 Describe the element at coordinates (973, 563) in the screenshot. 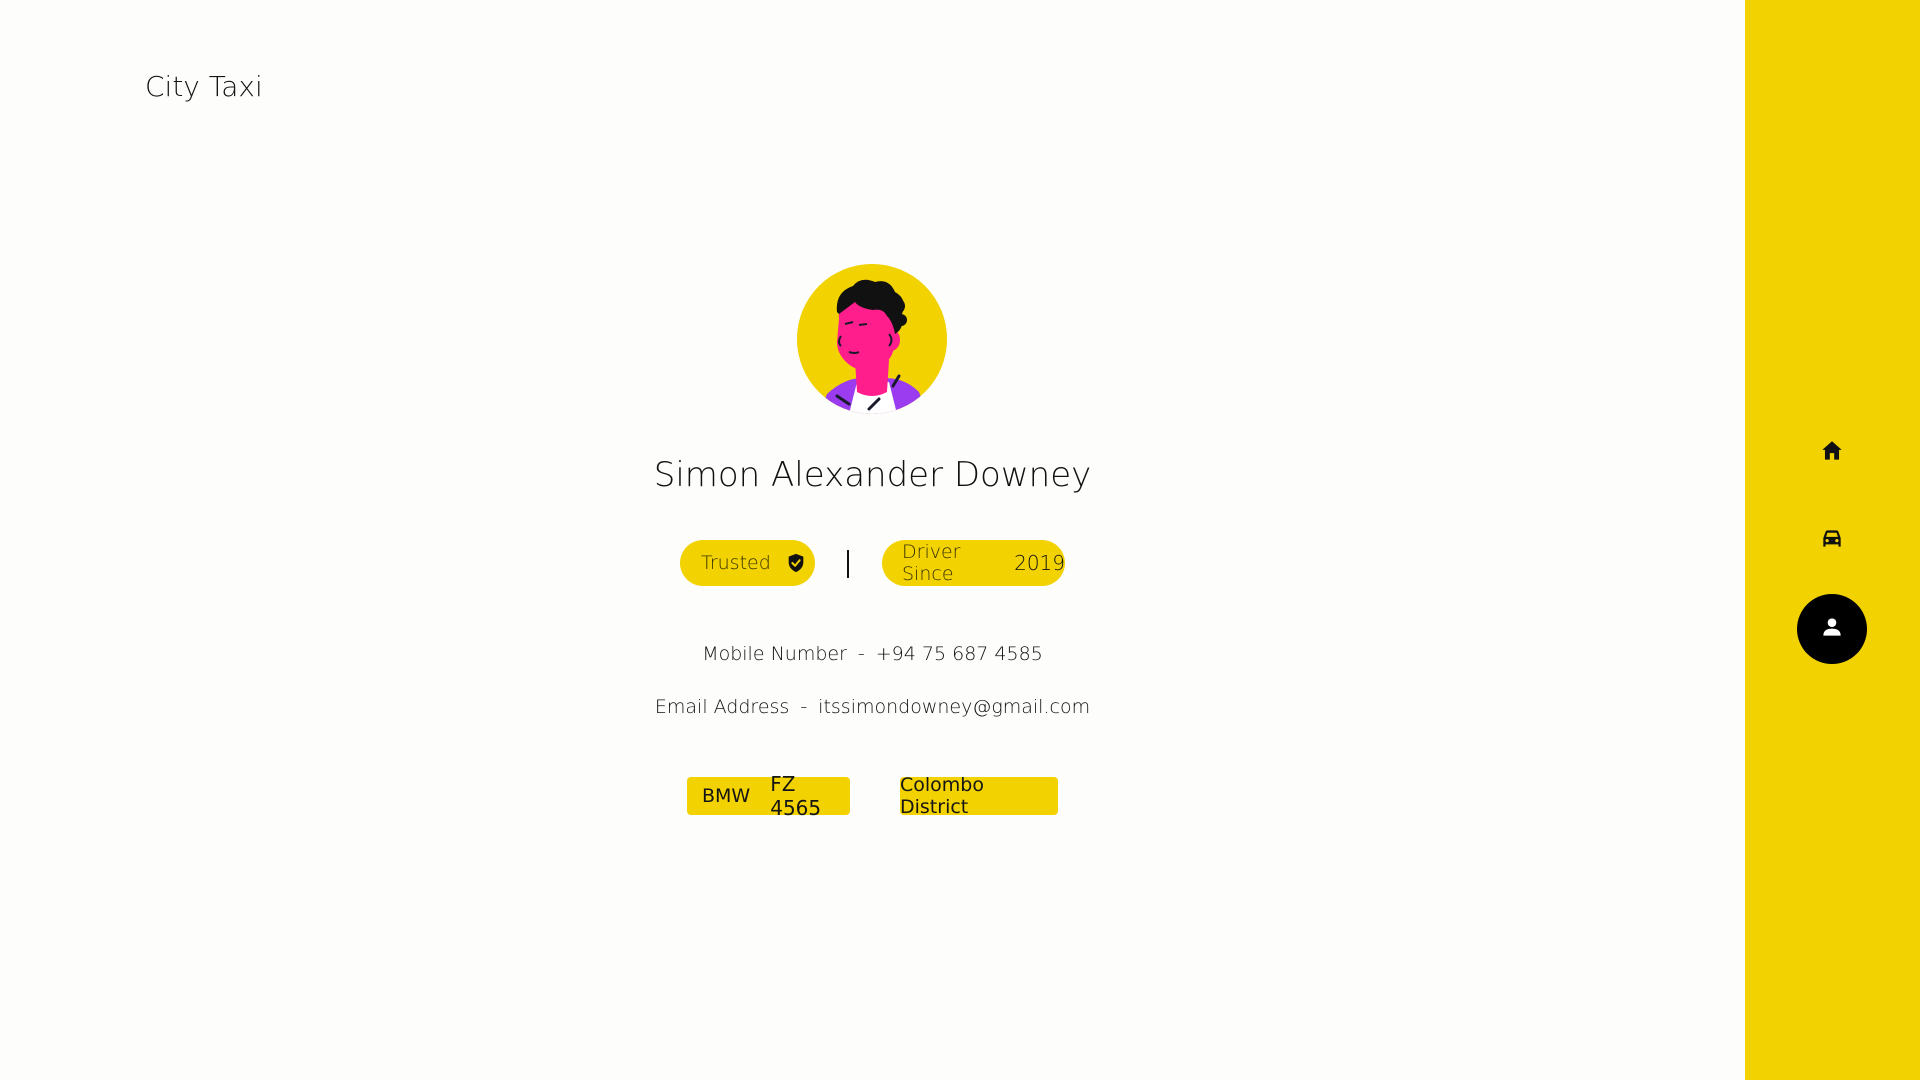

I see `driver-since-badge: Driver Since 2019` at that location.